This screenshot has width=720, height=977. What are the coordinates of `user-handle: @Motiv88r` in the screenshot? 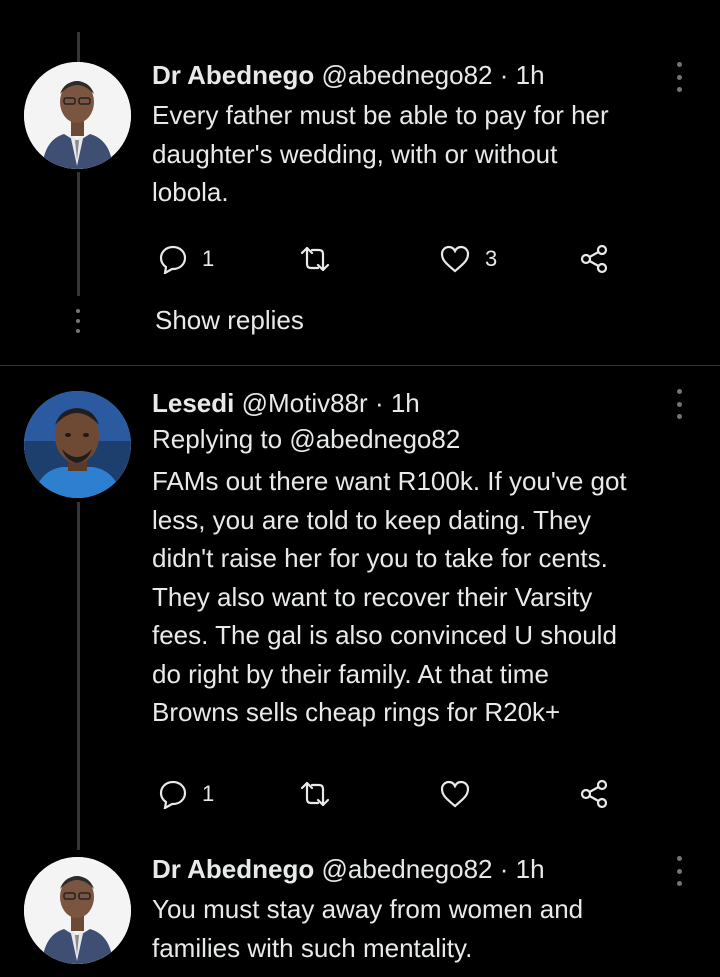 It's located at (305, 403).